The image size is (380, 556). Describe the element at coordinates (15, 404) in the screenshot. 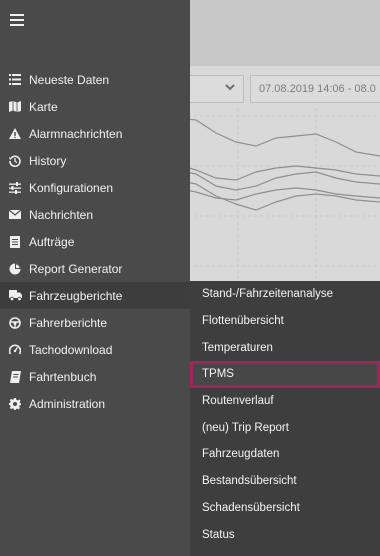

I see `gear-icon` at that location.